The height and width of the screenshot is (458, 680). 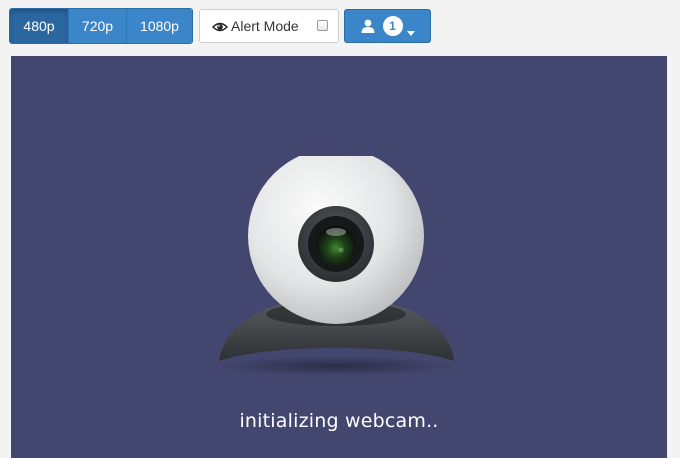 I want to click on status-text: initializing webcam.., so click(x=339, y=421).